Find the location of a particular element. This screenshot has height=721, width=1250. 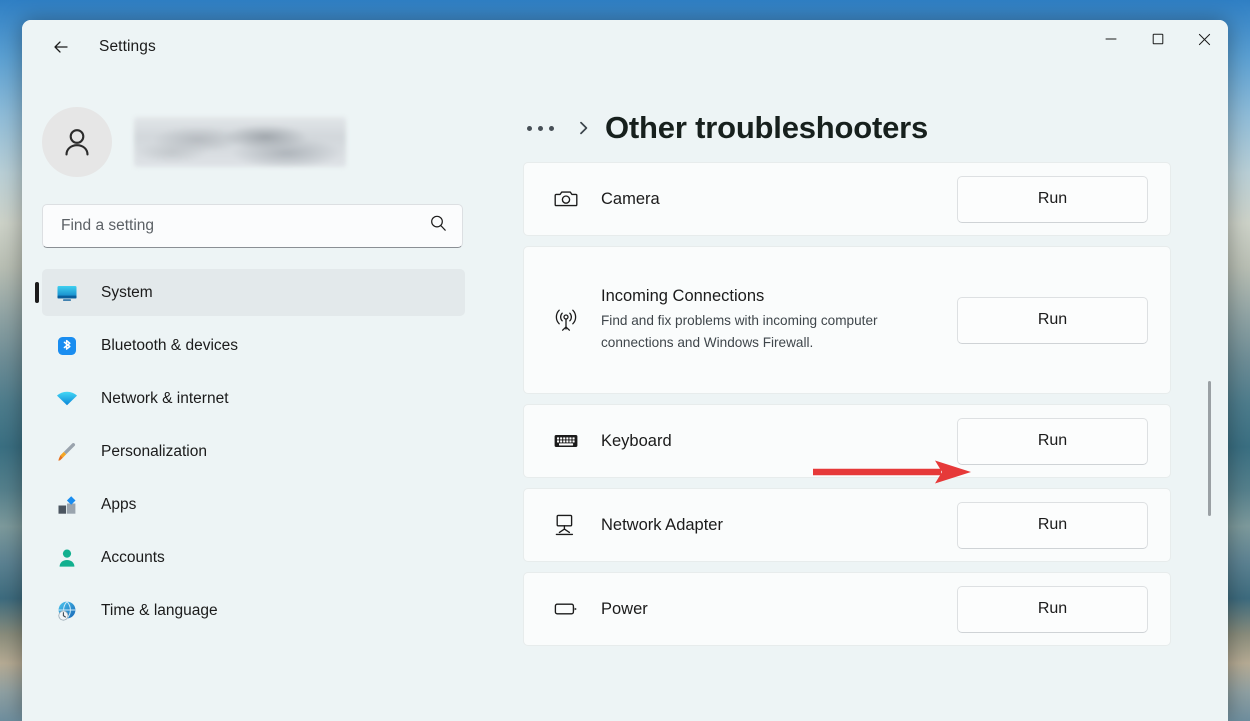

sidebar-item-label: Bluetooth & devices is located at coordinates (170, 345).